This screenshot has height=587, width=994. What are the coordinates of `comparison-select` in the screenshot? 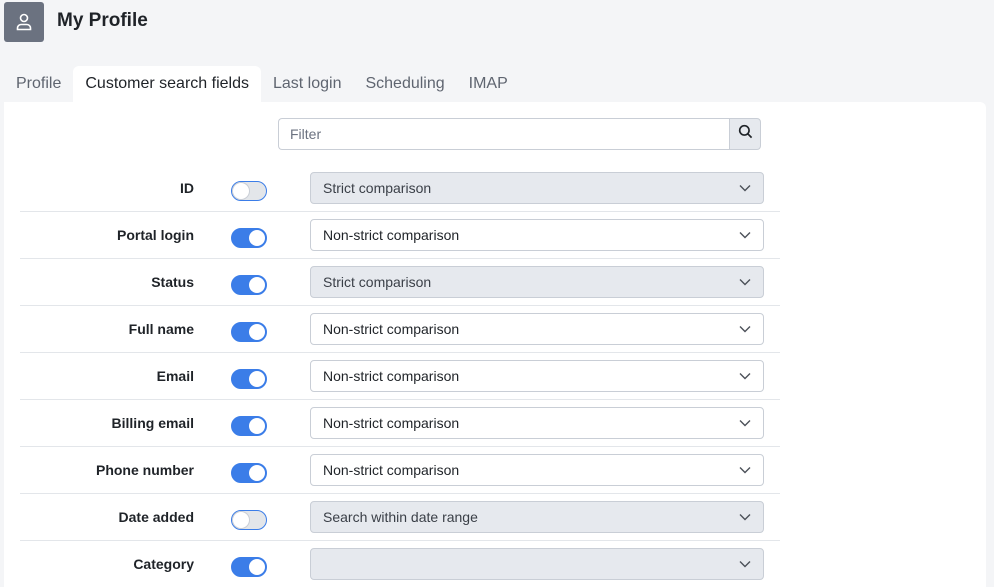 It's located at (537, 564).